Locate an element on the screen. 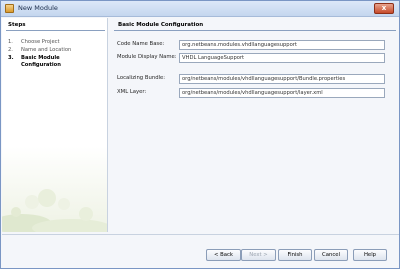 The image size is (400, 269). next-button: Next > is located at coordinates (258, 255).